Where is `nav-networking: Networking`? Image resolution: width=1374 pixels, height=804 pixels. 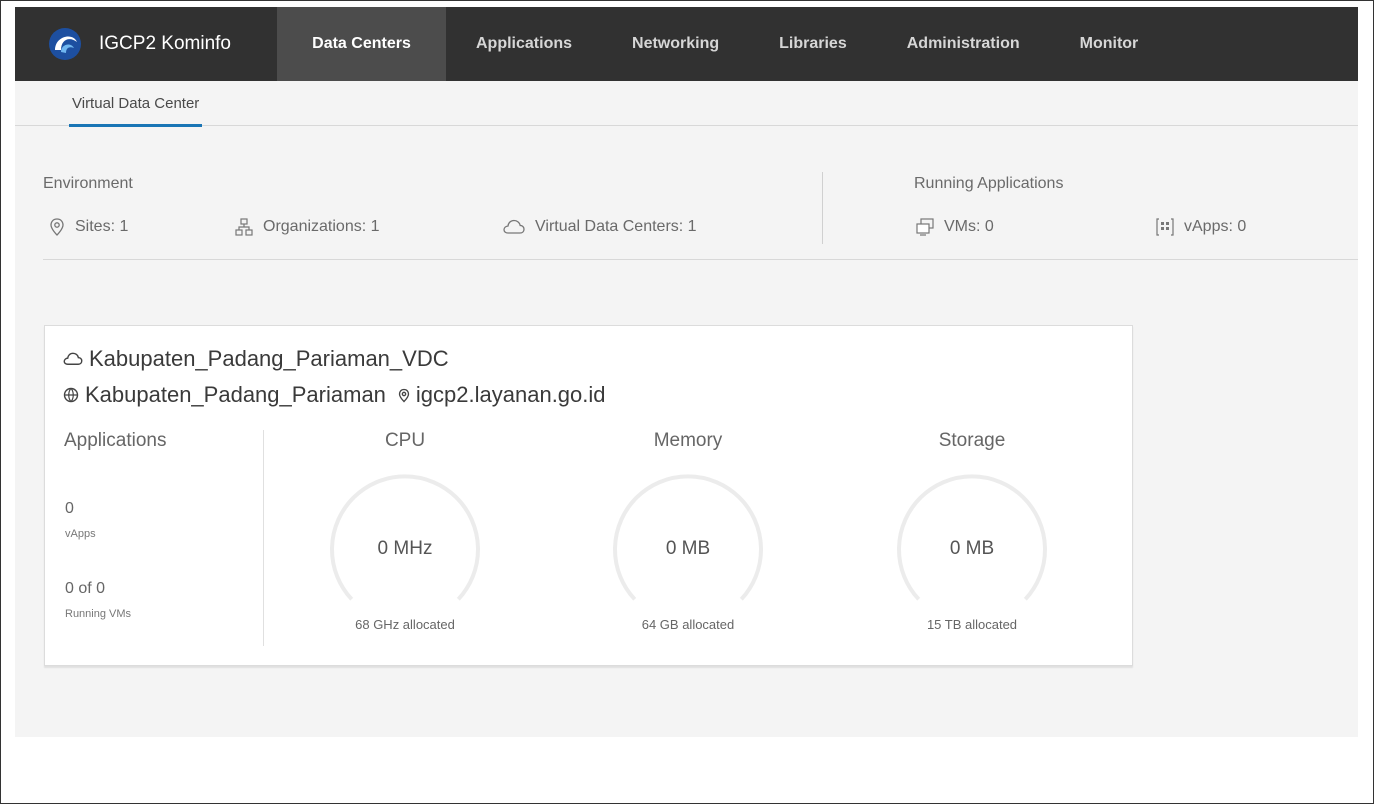
nav-networking: Networking is located at coordinates (675, 44).